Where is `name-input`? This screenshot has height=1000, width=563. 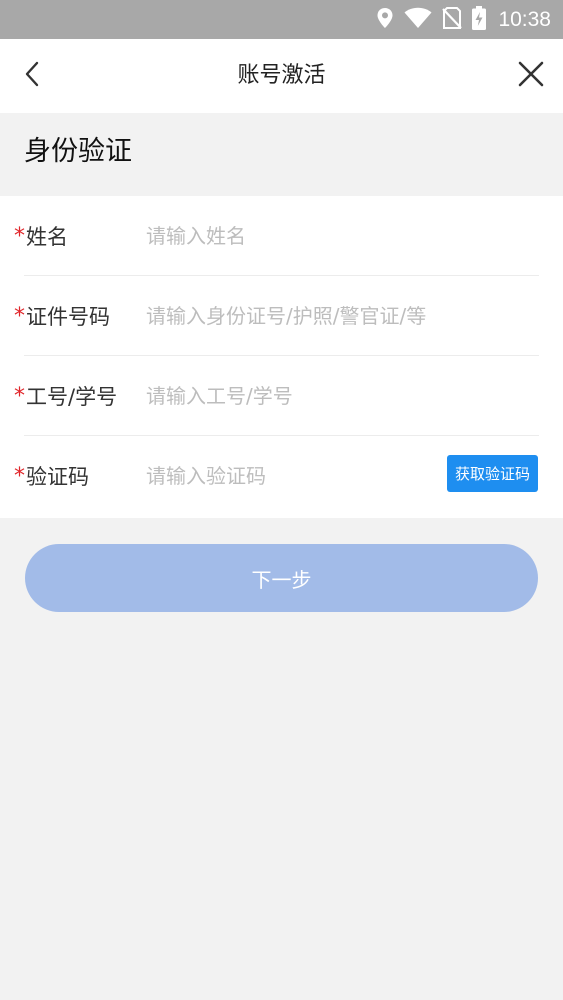
name-input is located at coordinates (336, 236).